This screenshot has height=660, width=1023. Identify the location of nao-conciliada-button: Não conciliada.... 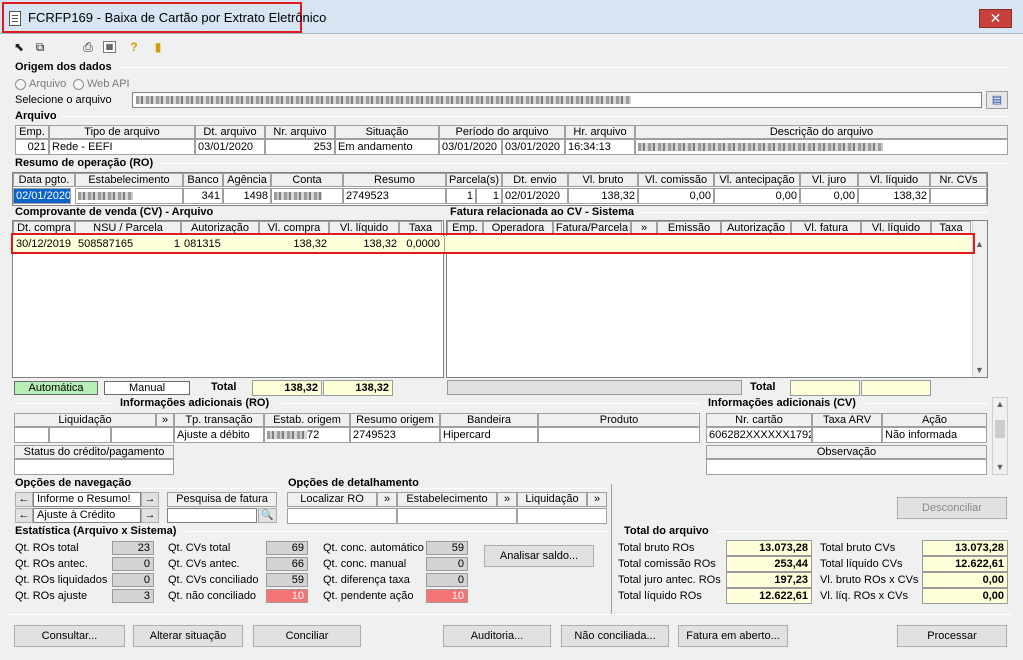
(615, 636).